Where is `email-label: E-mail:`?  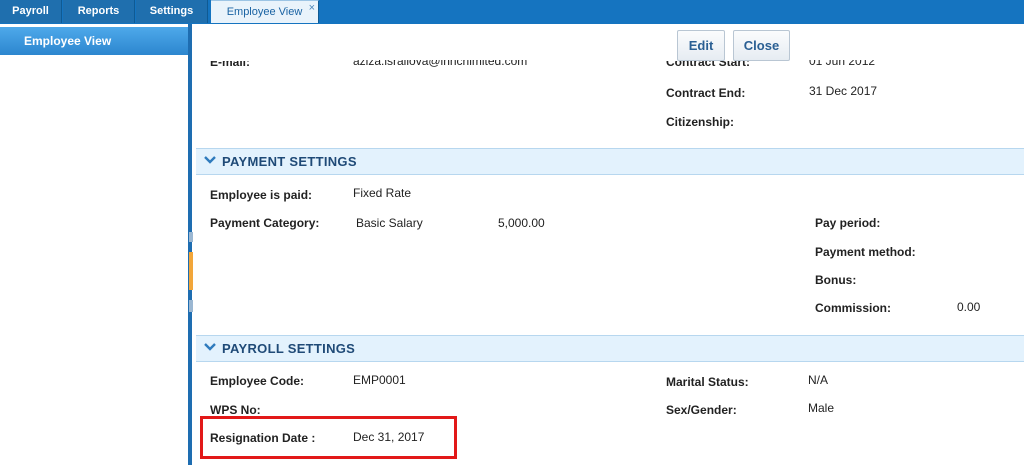
email-label: E-mail: is located at coordinates (230, 65).